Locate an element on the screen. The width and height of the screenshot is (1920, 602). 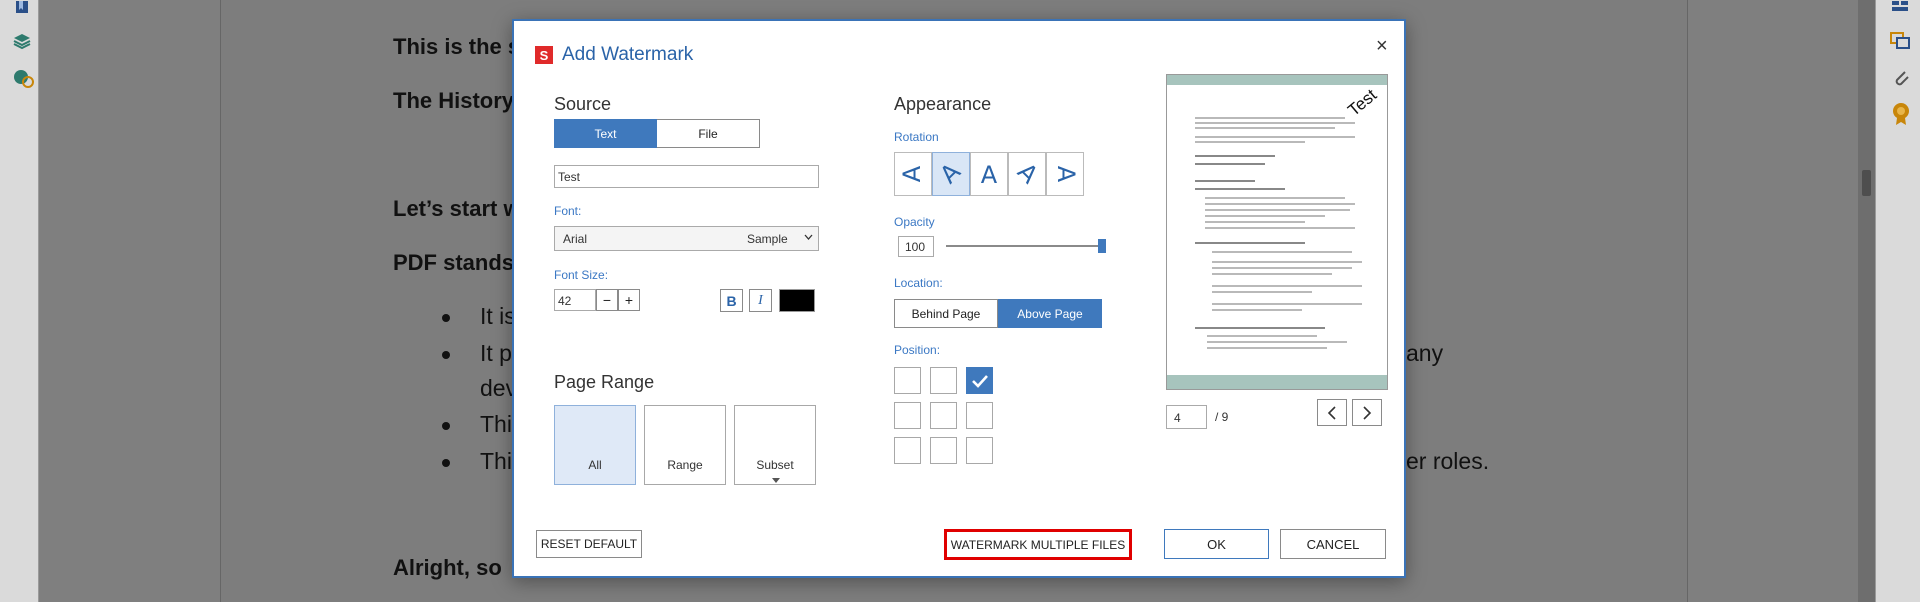
doc-line-3: Let’s start w is located at coordinates (457, 208).